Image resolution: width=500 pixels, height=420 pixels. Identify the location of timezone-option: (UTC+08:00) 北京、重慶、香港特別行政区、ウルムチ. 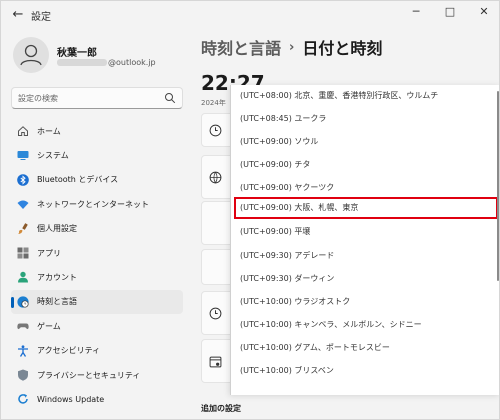
(365, 96).